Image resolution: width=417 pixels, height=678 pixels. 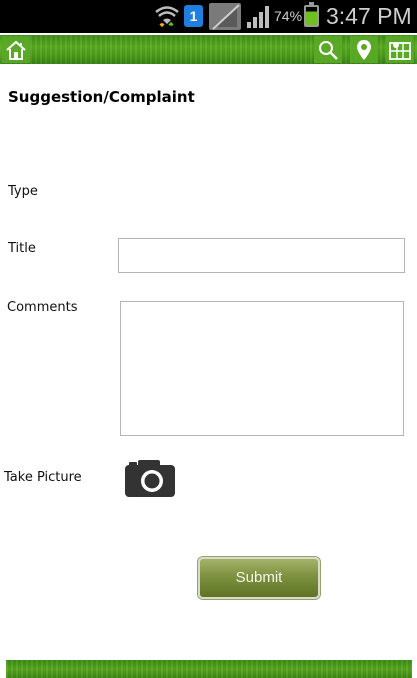 I want to click on type-label: Type, so click(x=23, y=191).